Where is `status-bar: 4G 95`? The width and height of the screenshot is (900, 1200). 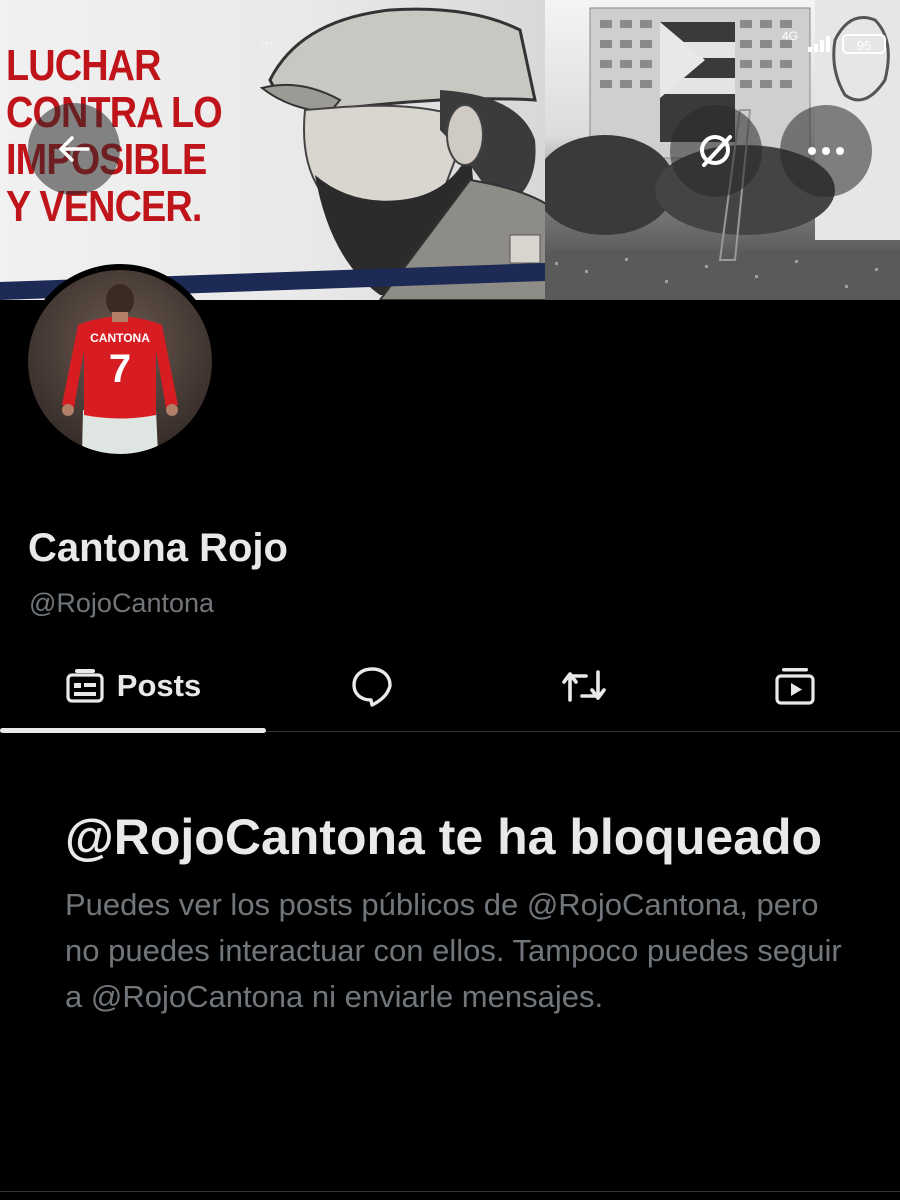 status-bar: 4G 95 is located at coordinates (834, 41).